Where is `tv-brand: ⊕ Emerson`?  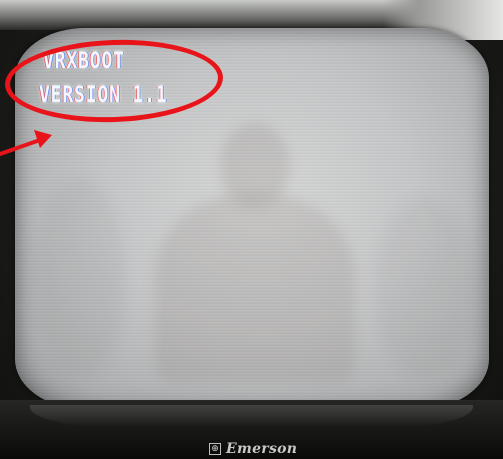 tv-brand: ⊕ Emerson is located at coordinates (253, 449).